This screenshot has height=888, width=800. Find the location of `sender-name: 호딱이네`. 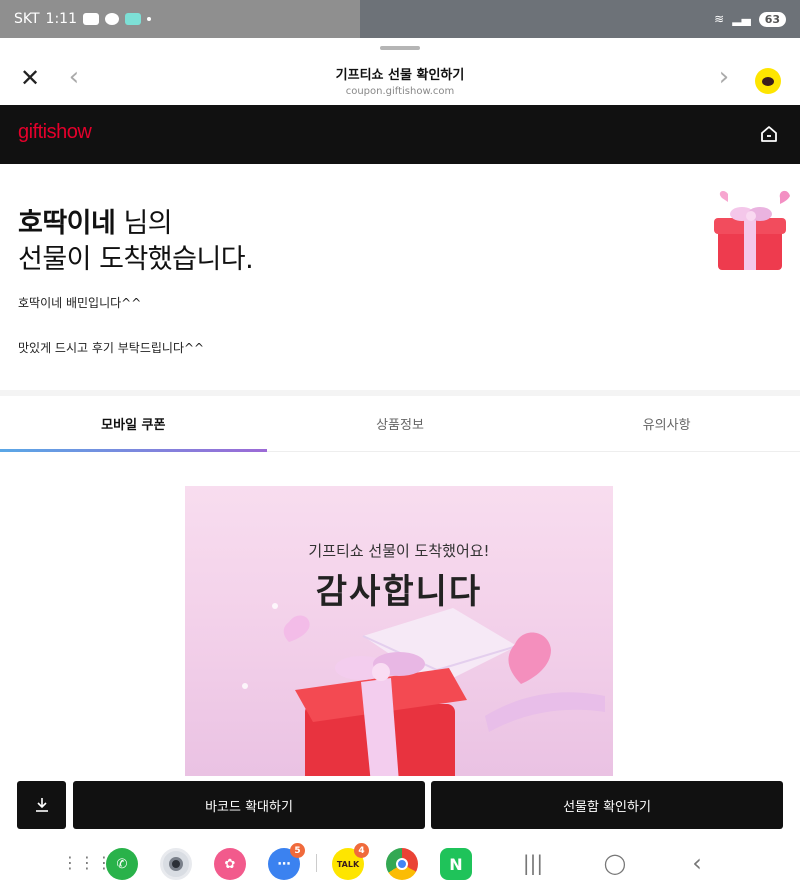

sender-name: 호딱이네 is located at coordinates (67, 223).